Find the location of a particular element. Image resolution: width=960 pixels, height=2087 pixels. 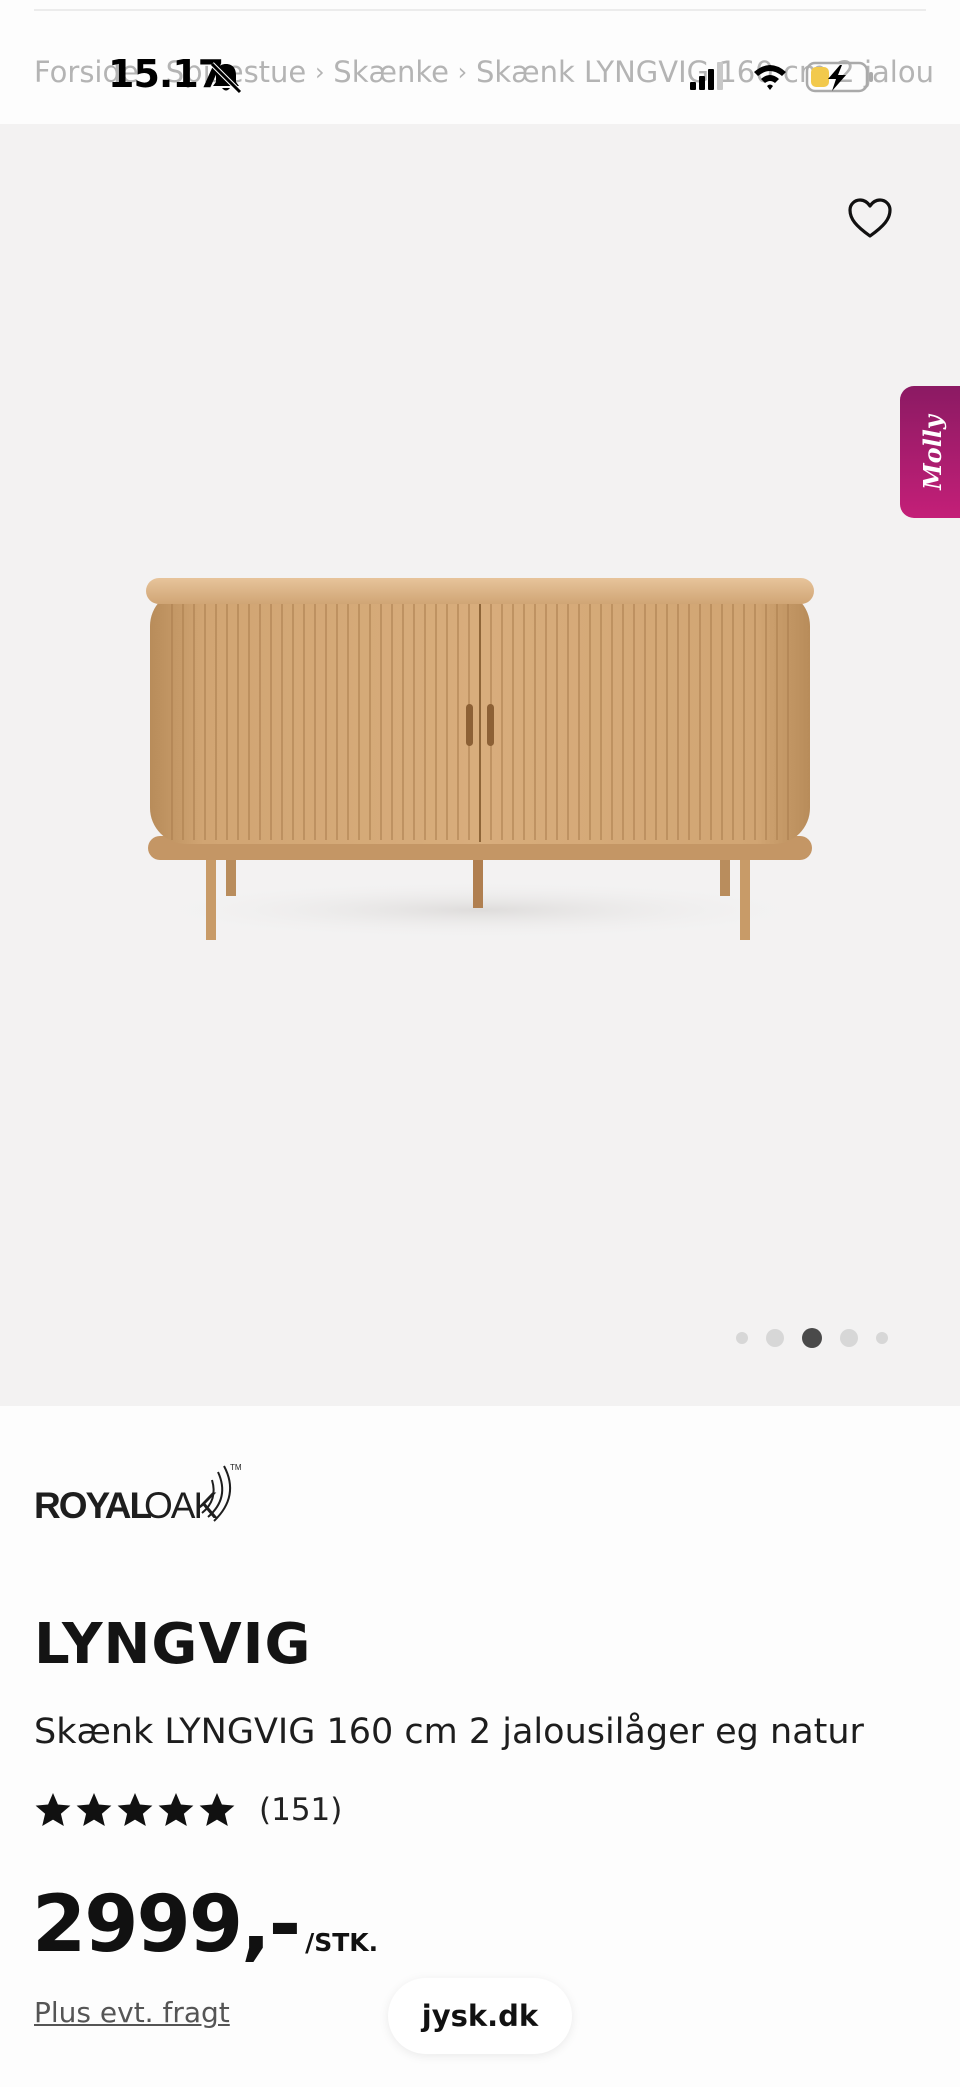

product-name: LYNGVIG is located at coordinates (173, 1644).